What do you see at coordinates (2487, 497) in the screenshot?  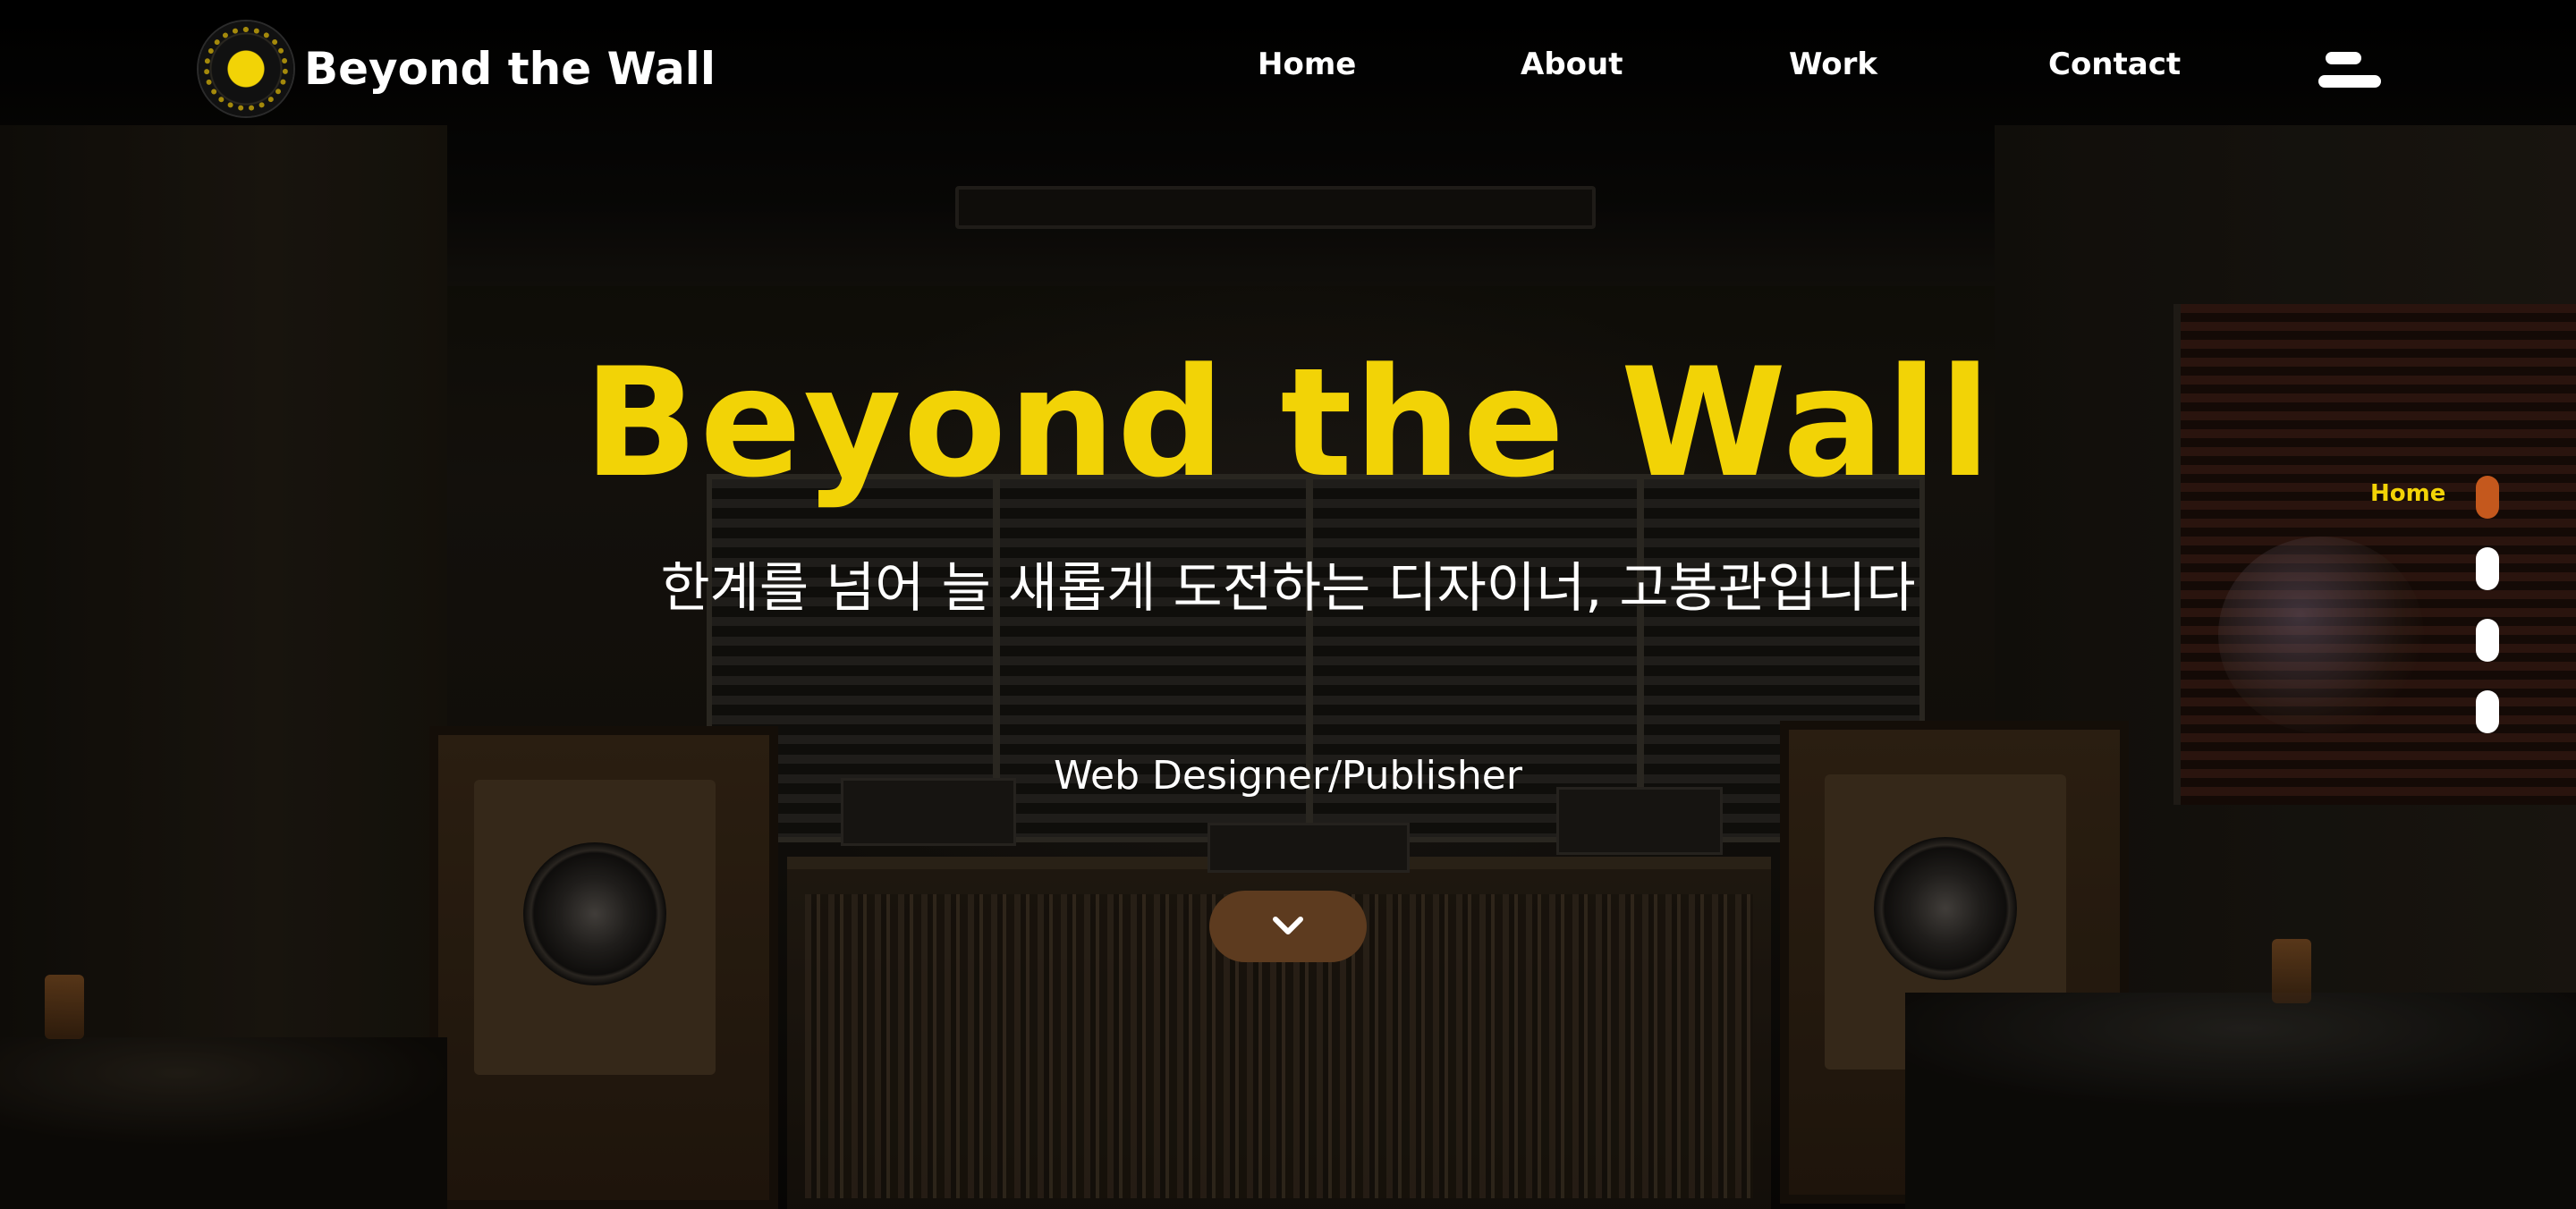 I see `pager-dot-home` at bounding box center [2487, 497].